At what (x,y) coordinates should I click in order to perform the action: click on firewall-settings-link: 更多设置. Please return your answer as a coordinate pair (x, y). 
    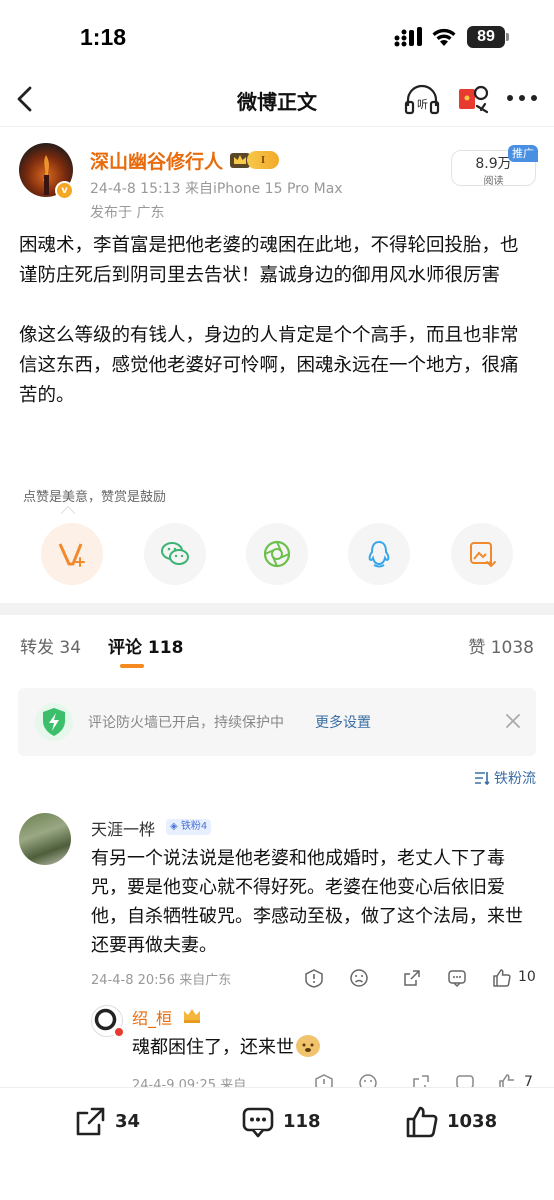
    Looking at the image, I should click on (343, 722).